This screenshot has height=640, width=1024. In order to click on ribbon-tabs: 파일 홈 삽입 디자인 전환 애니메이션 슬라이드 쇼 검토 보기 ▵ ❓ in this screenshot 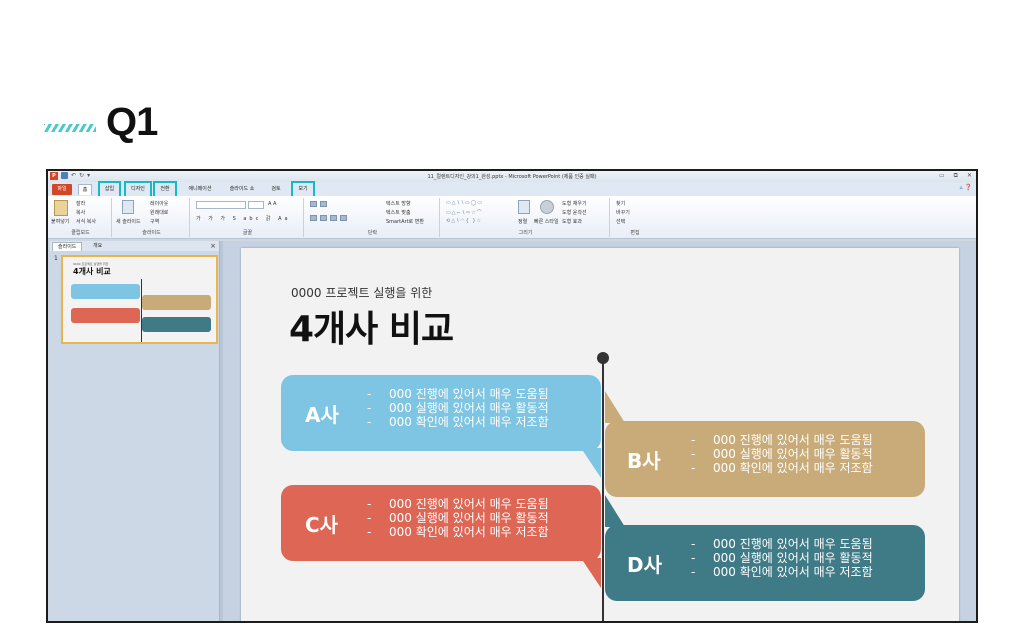, I will do `click(512, 189)`.